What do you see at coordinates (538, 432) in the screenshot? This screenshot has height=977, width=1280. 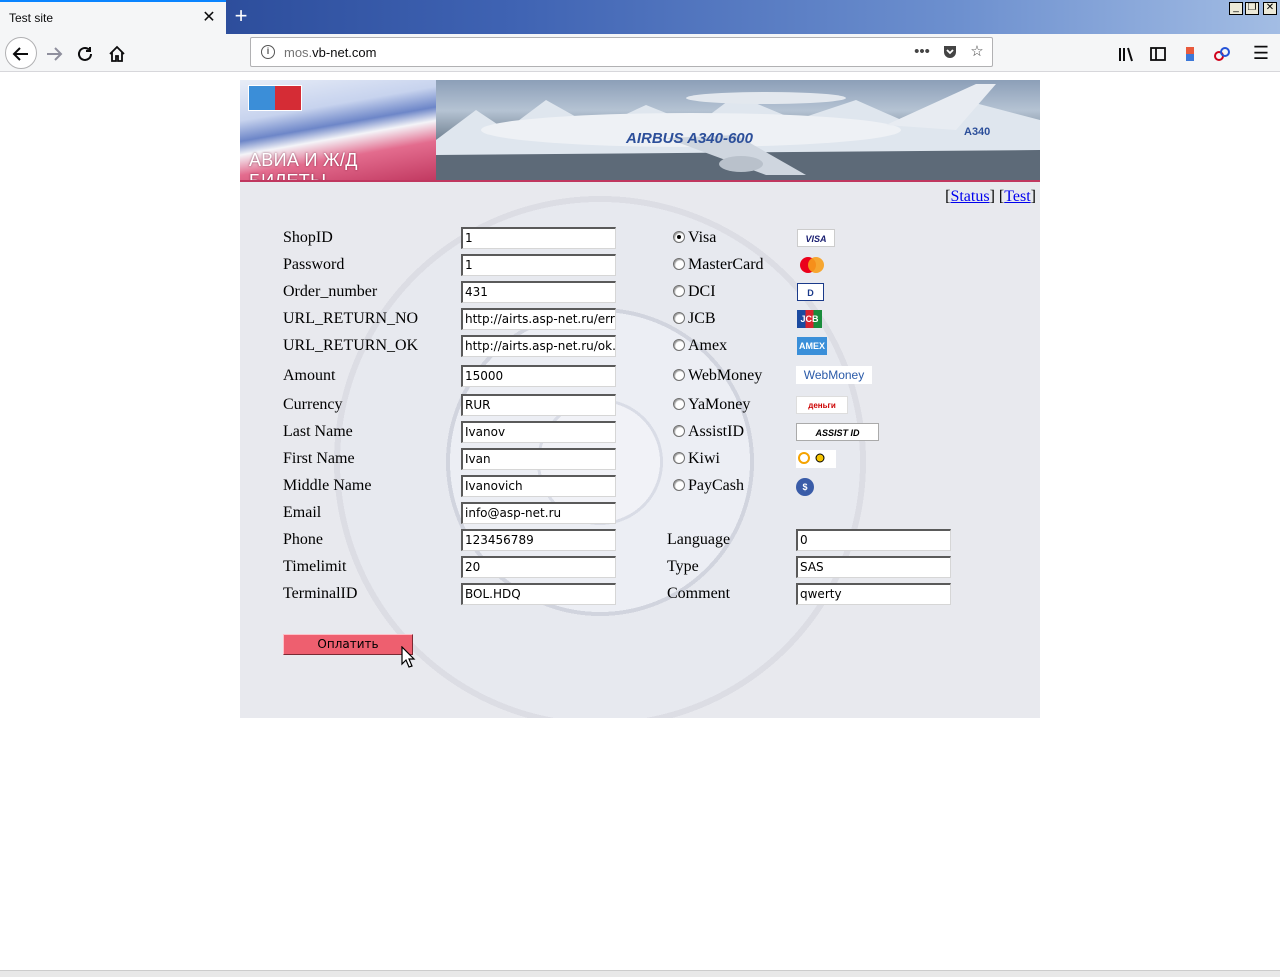 I see `last-name-input: Ivanov` at bounding box center [538, 432].